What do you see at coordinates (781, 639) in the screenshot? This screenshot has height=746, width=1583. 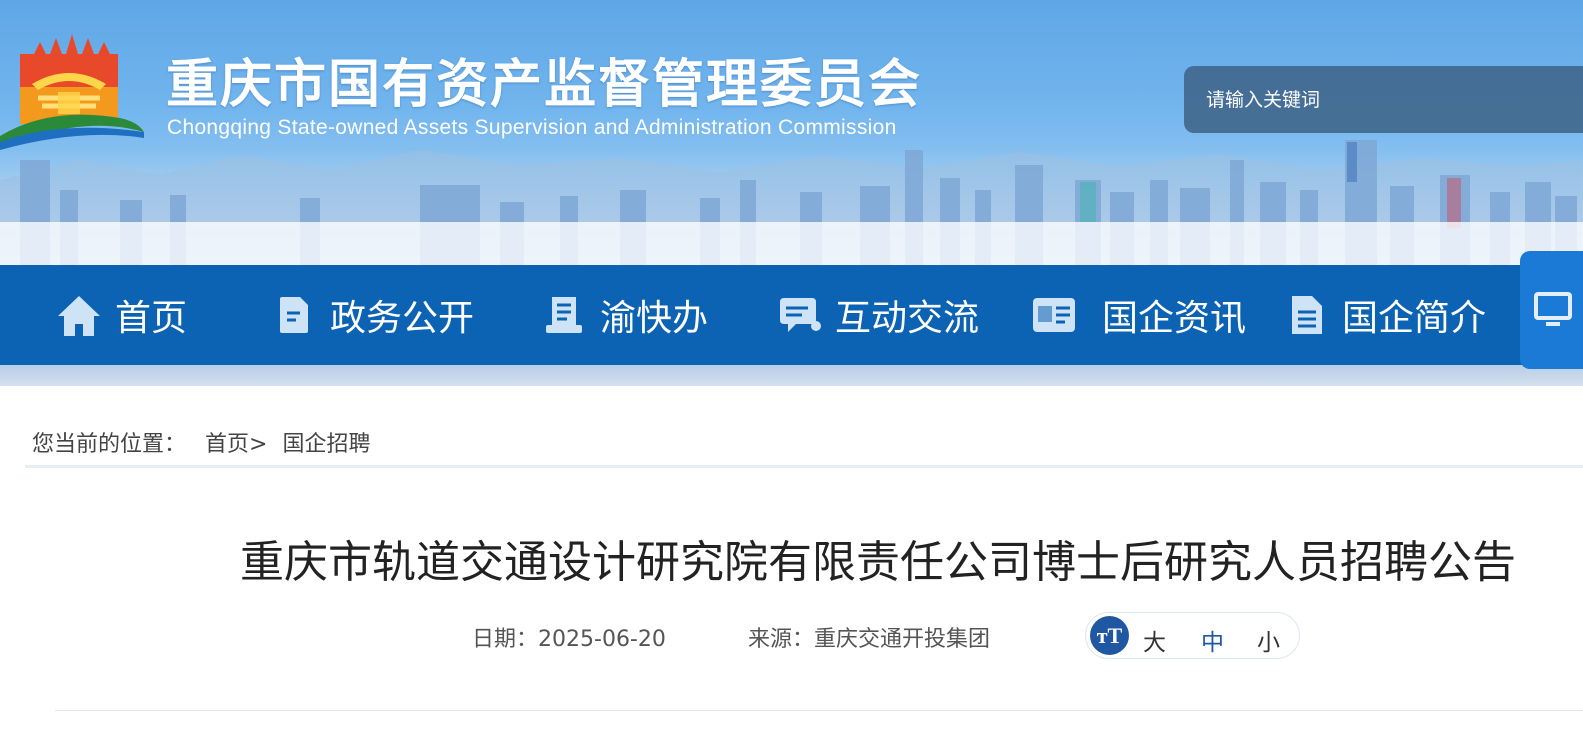 I see `source-label: 来源：` at bounding box center [781, 639].